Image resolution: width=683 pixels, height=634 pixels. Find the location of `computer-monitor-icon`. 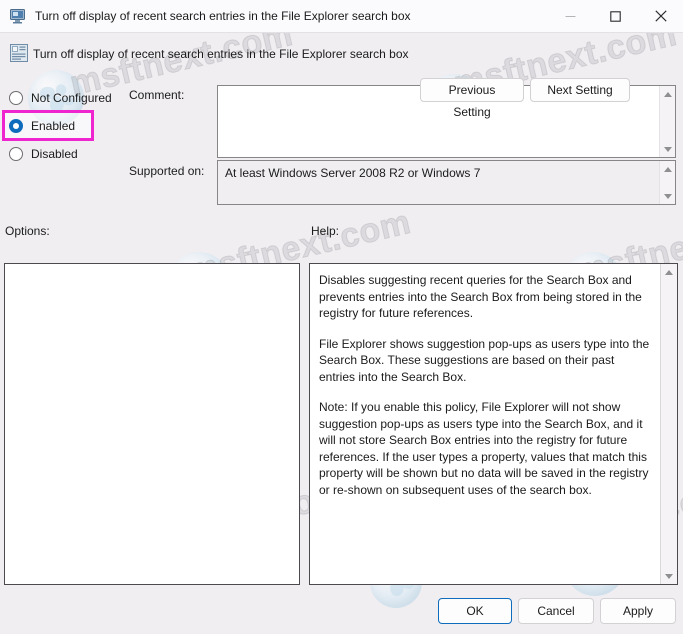

computer-monitor-icon is located at coordinates (18, 16).